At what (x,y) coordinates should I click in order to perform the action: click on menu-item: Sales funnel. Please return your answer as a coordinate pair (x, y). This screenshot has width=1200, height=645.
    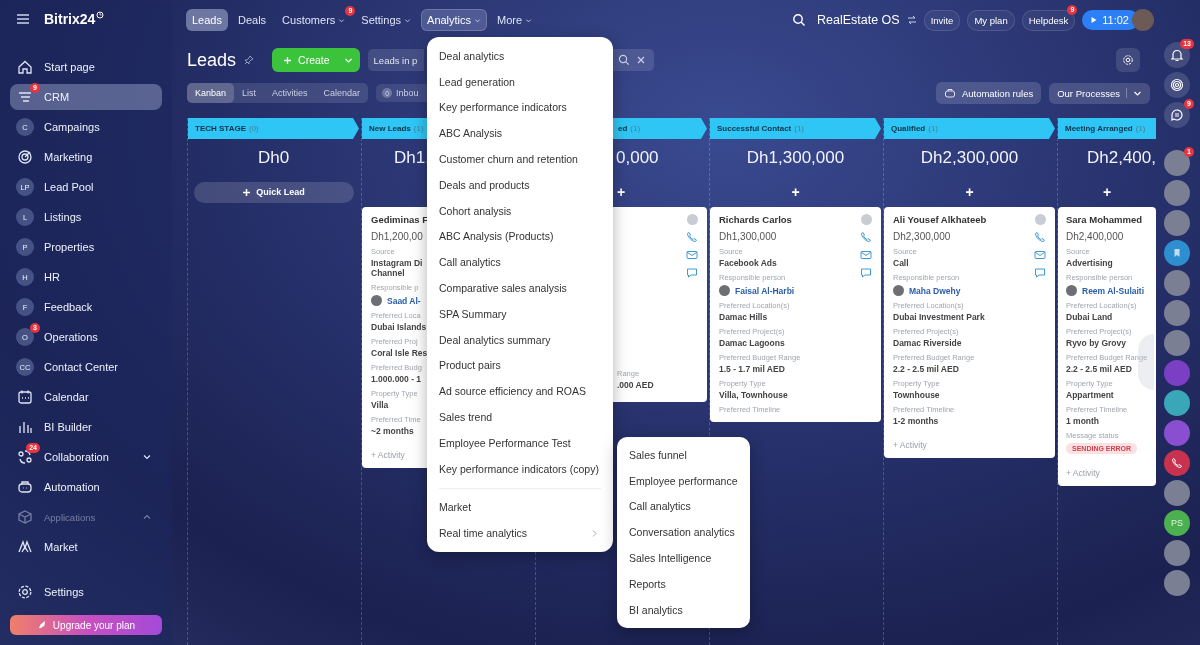
    Looking at the image, I should click on (683, 455).